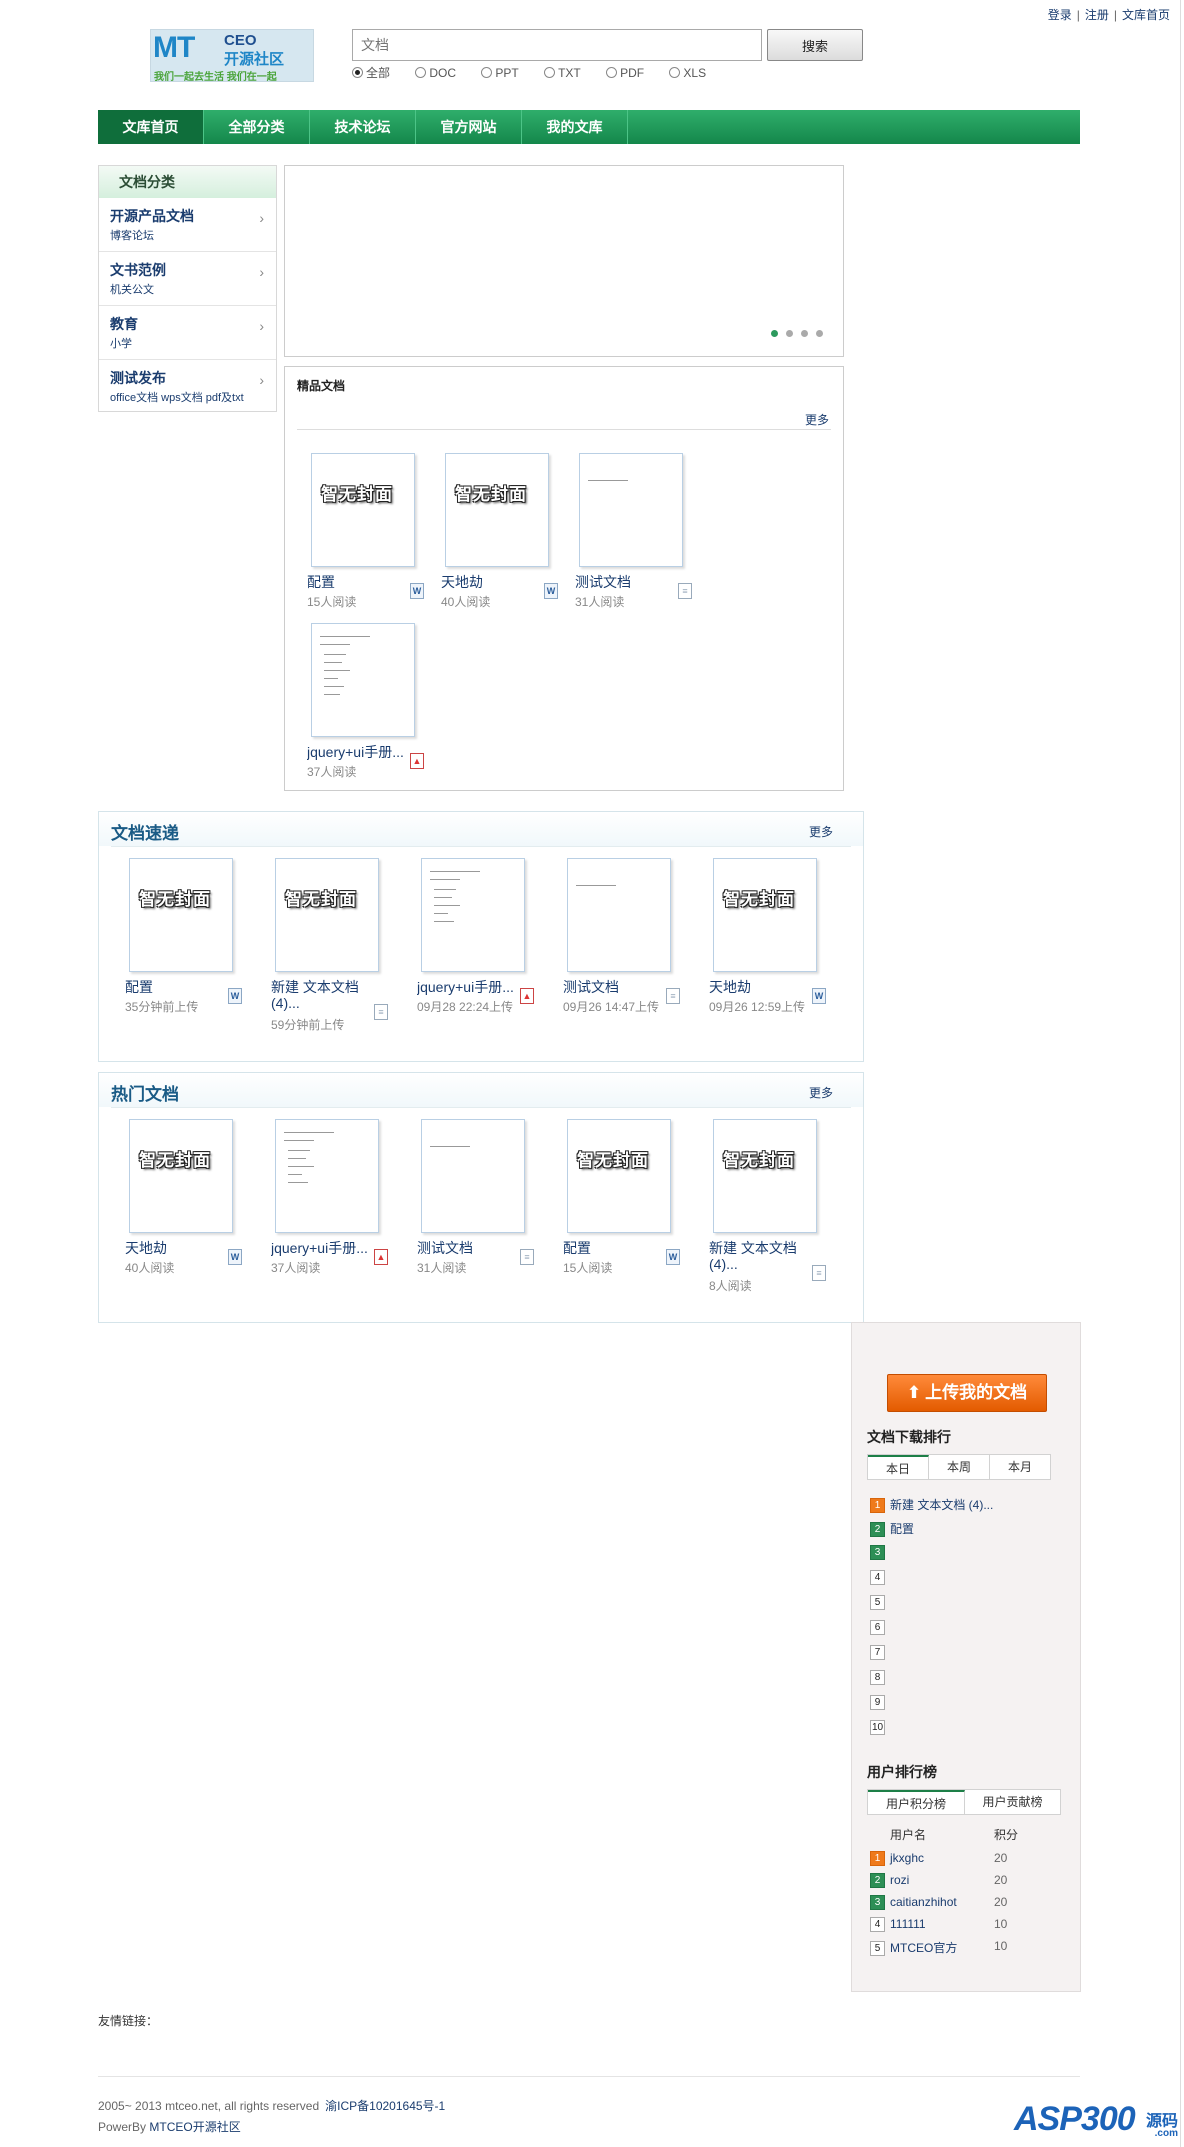 This screenshot has height=2147, width=1184. I want to click on radio-doc: DOC, so click(435, 73).